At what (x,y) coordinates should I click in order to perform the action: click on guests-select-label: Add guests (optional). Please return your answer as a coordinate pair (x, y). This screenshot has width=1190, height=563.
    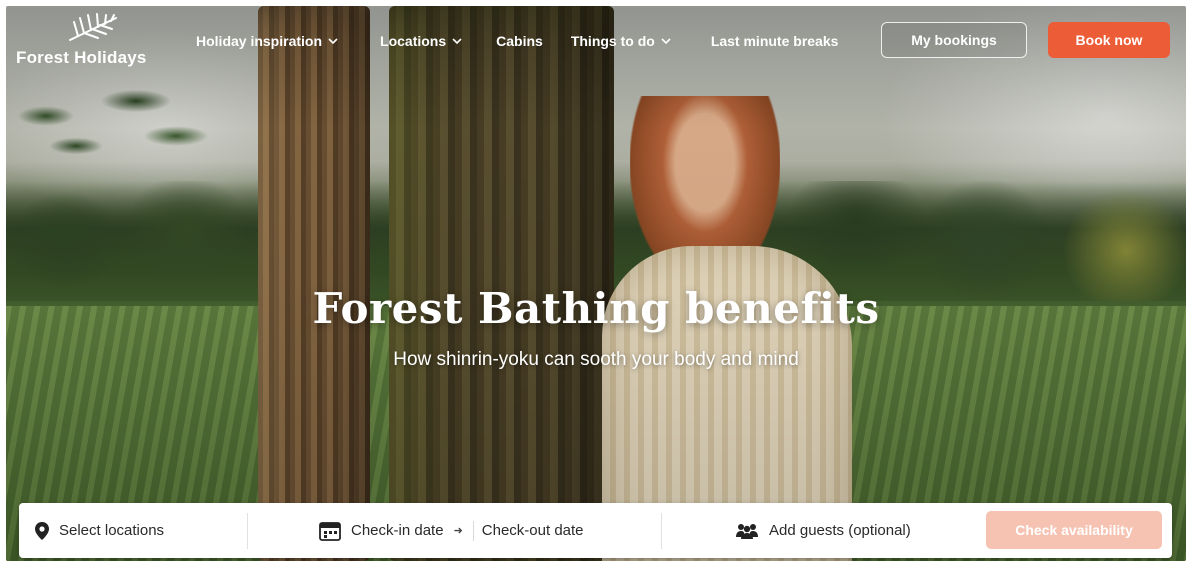
    Looking at the image, I should click on (840, 530).